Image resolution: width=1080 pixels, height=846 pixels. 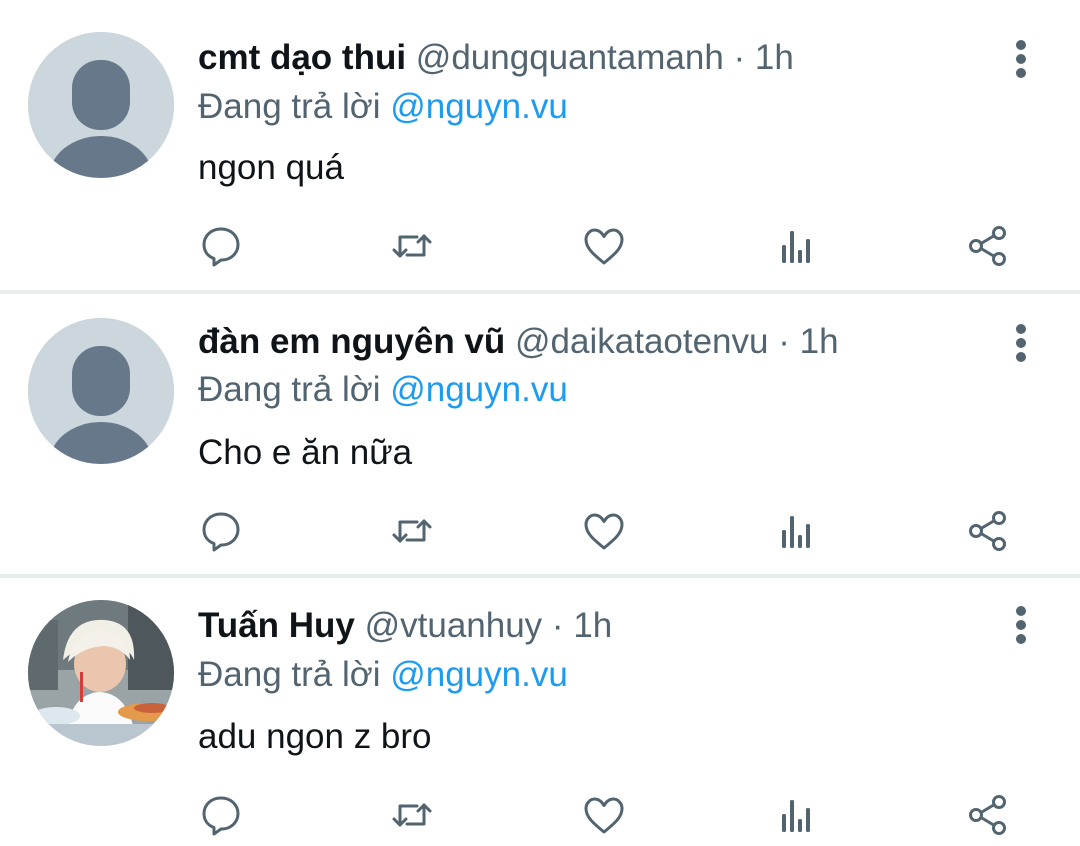 I want to click on display-name: đàn em nguyên vũ, so click(x=351, y=341).